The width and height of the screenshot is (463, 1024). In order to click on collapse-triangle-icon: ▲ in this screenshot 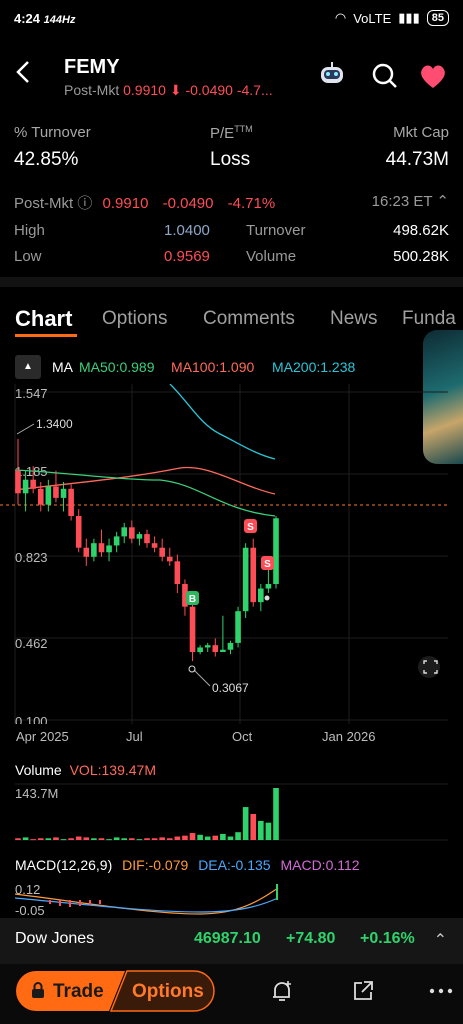, I will do `click(28, 367)`.